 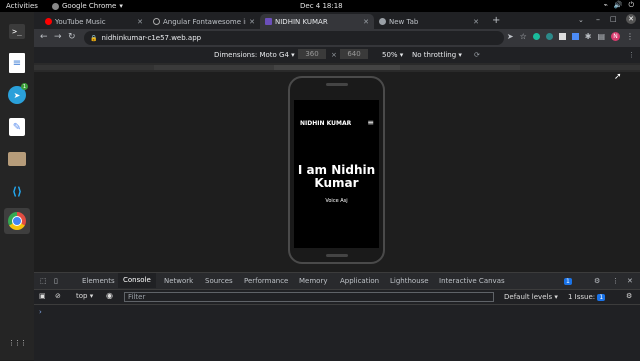 I want to click on times-icon: ×, so click(x=334, y=55).